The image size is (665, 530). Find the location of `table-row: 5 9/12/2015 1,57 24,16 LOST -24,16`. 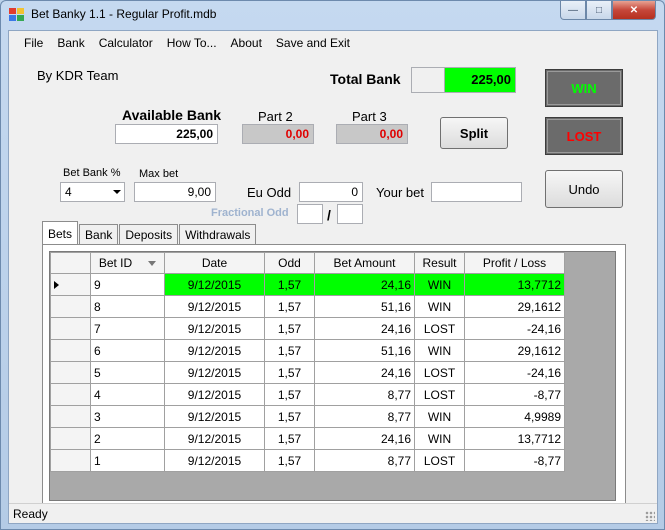

table-row: 5 9/12/2015 1,57 24,16 LOST -24,16 is located at coordinates (307, 372).